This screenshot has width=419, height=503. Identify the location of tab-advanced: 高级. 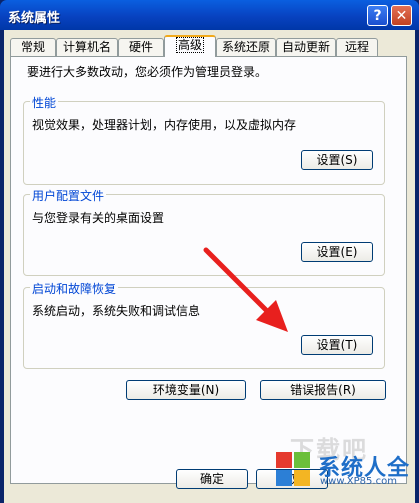
(190, 46).